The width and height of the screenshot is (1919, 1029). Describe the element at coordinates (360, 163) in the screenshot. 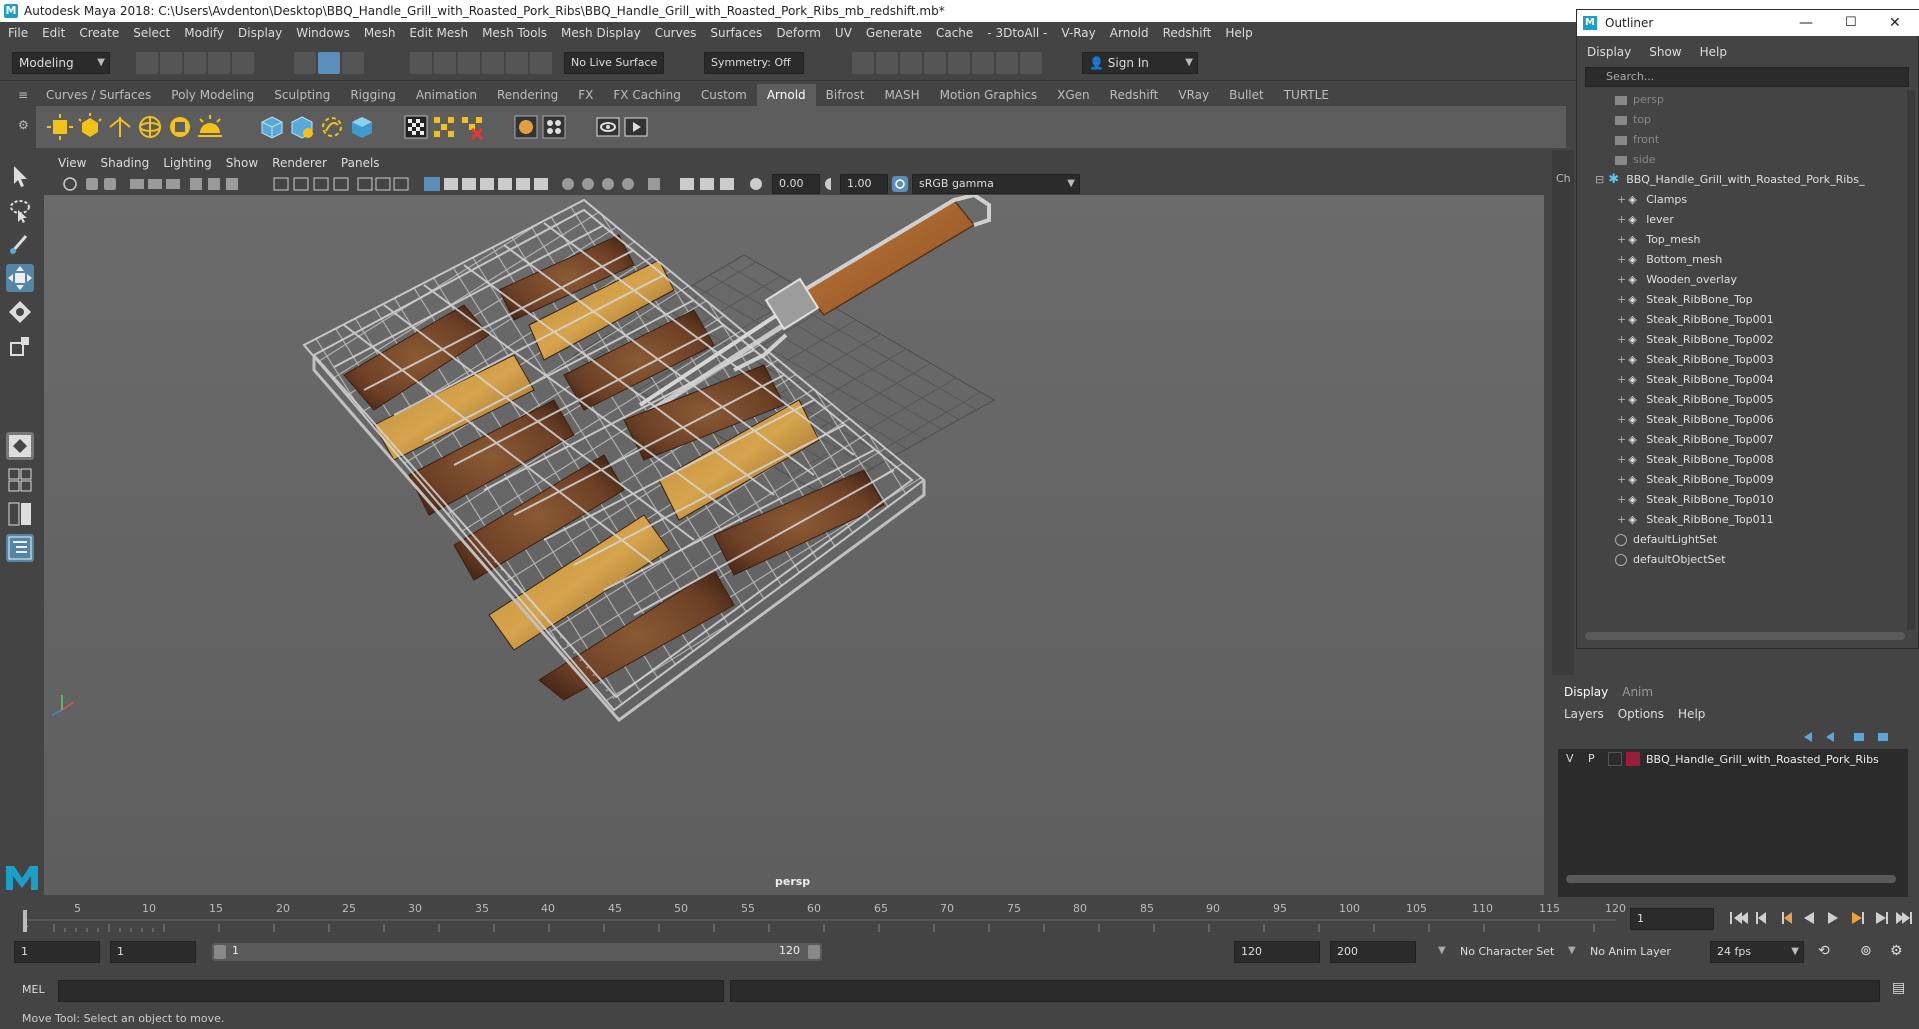

I see `viewport-menu-panels: Panels` at that location.